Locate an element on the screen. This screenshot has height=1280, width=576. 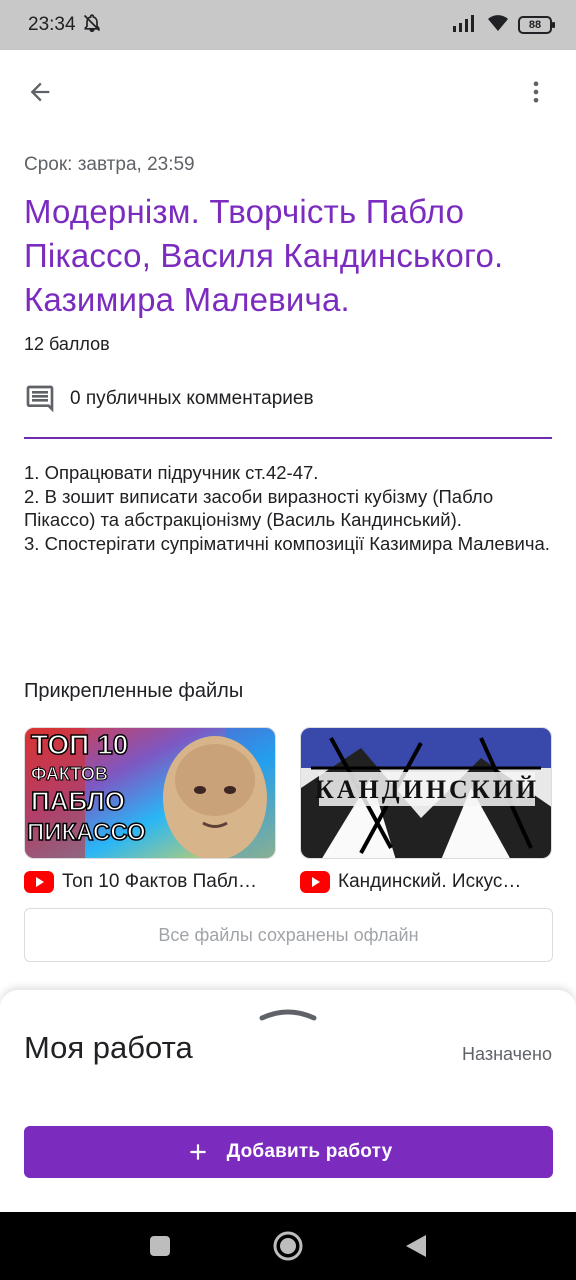
home-button is located at coordinates (288, 1246).